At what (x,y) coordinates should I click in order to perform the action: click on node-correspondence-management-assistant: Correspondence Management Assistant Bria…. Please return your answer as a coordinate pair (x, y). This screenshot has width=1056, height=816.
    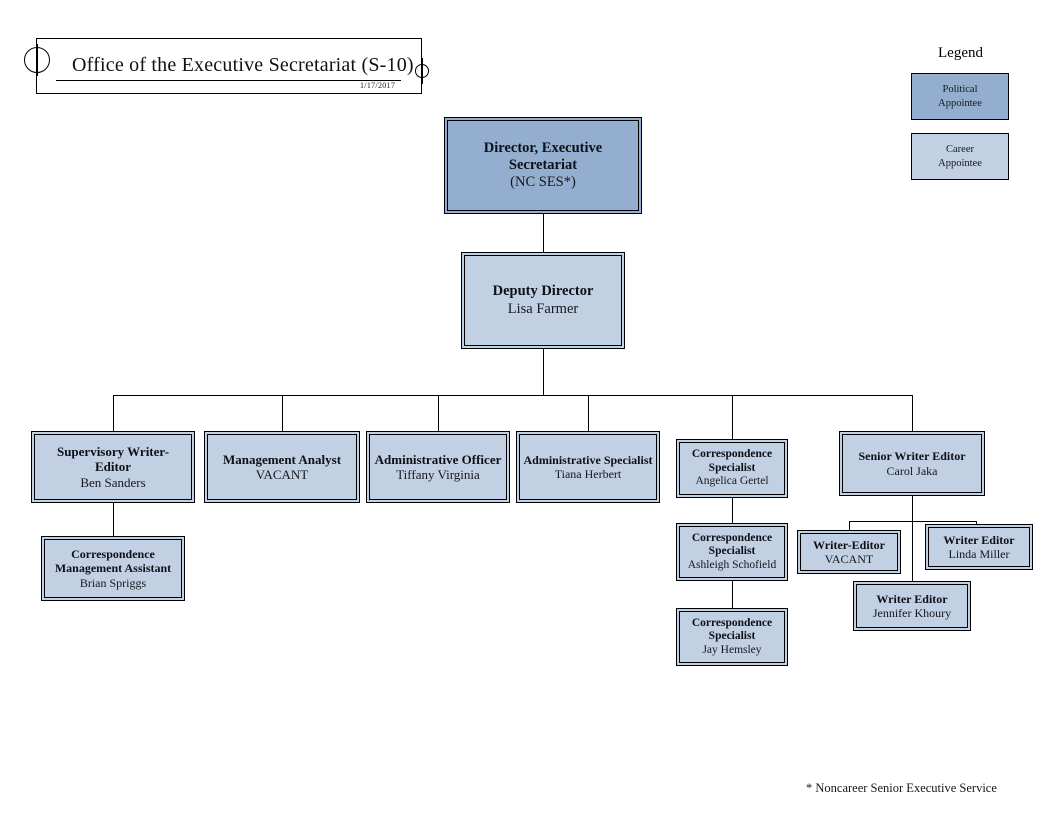
    Looking at the image, I should click on (113, 568).